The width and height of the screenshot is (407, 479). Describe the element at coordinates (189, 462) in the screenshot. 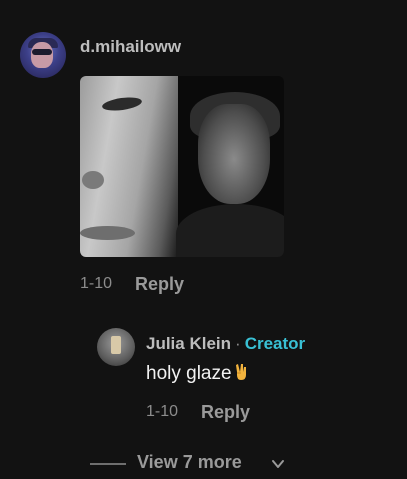

I see `view-more-label: View 7 more` at that location.